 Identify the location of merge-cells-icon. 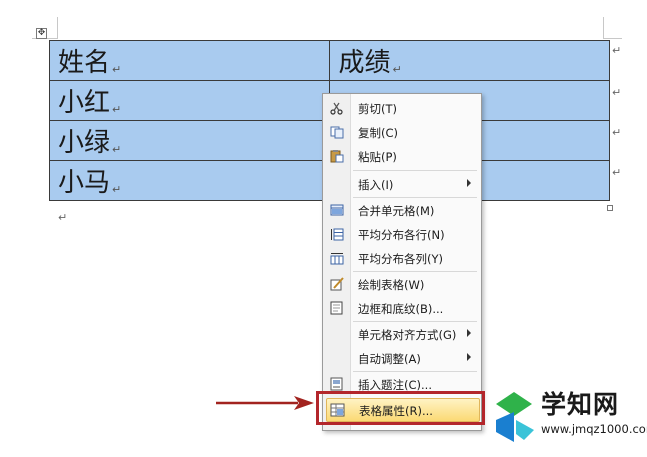
(336, 210).